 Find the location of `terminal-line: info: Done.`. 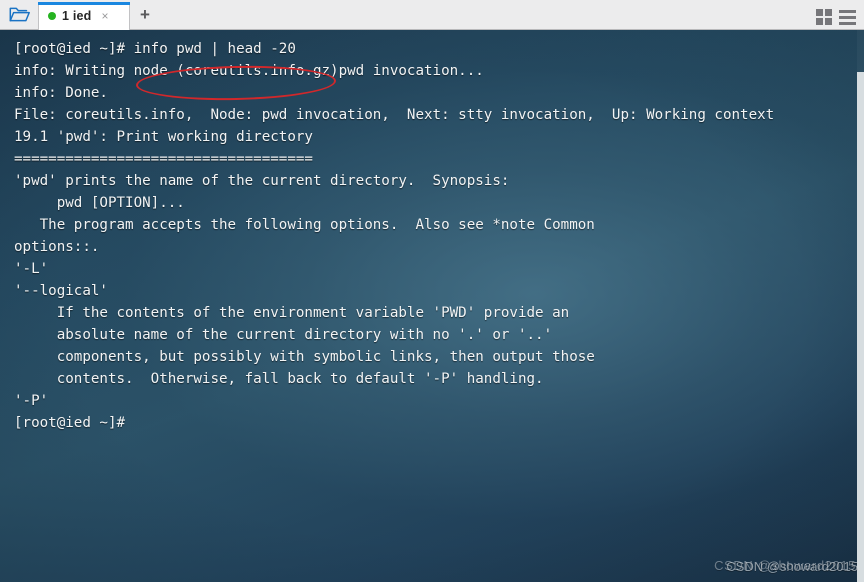

terminal-line: info: Done. is located at coordinates (61, 93).